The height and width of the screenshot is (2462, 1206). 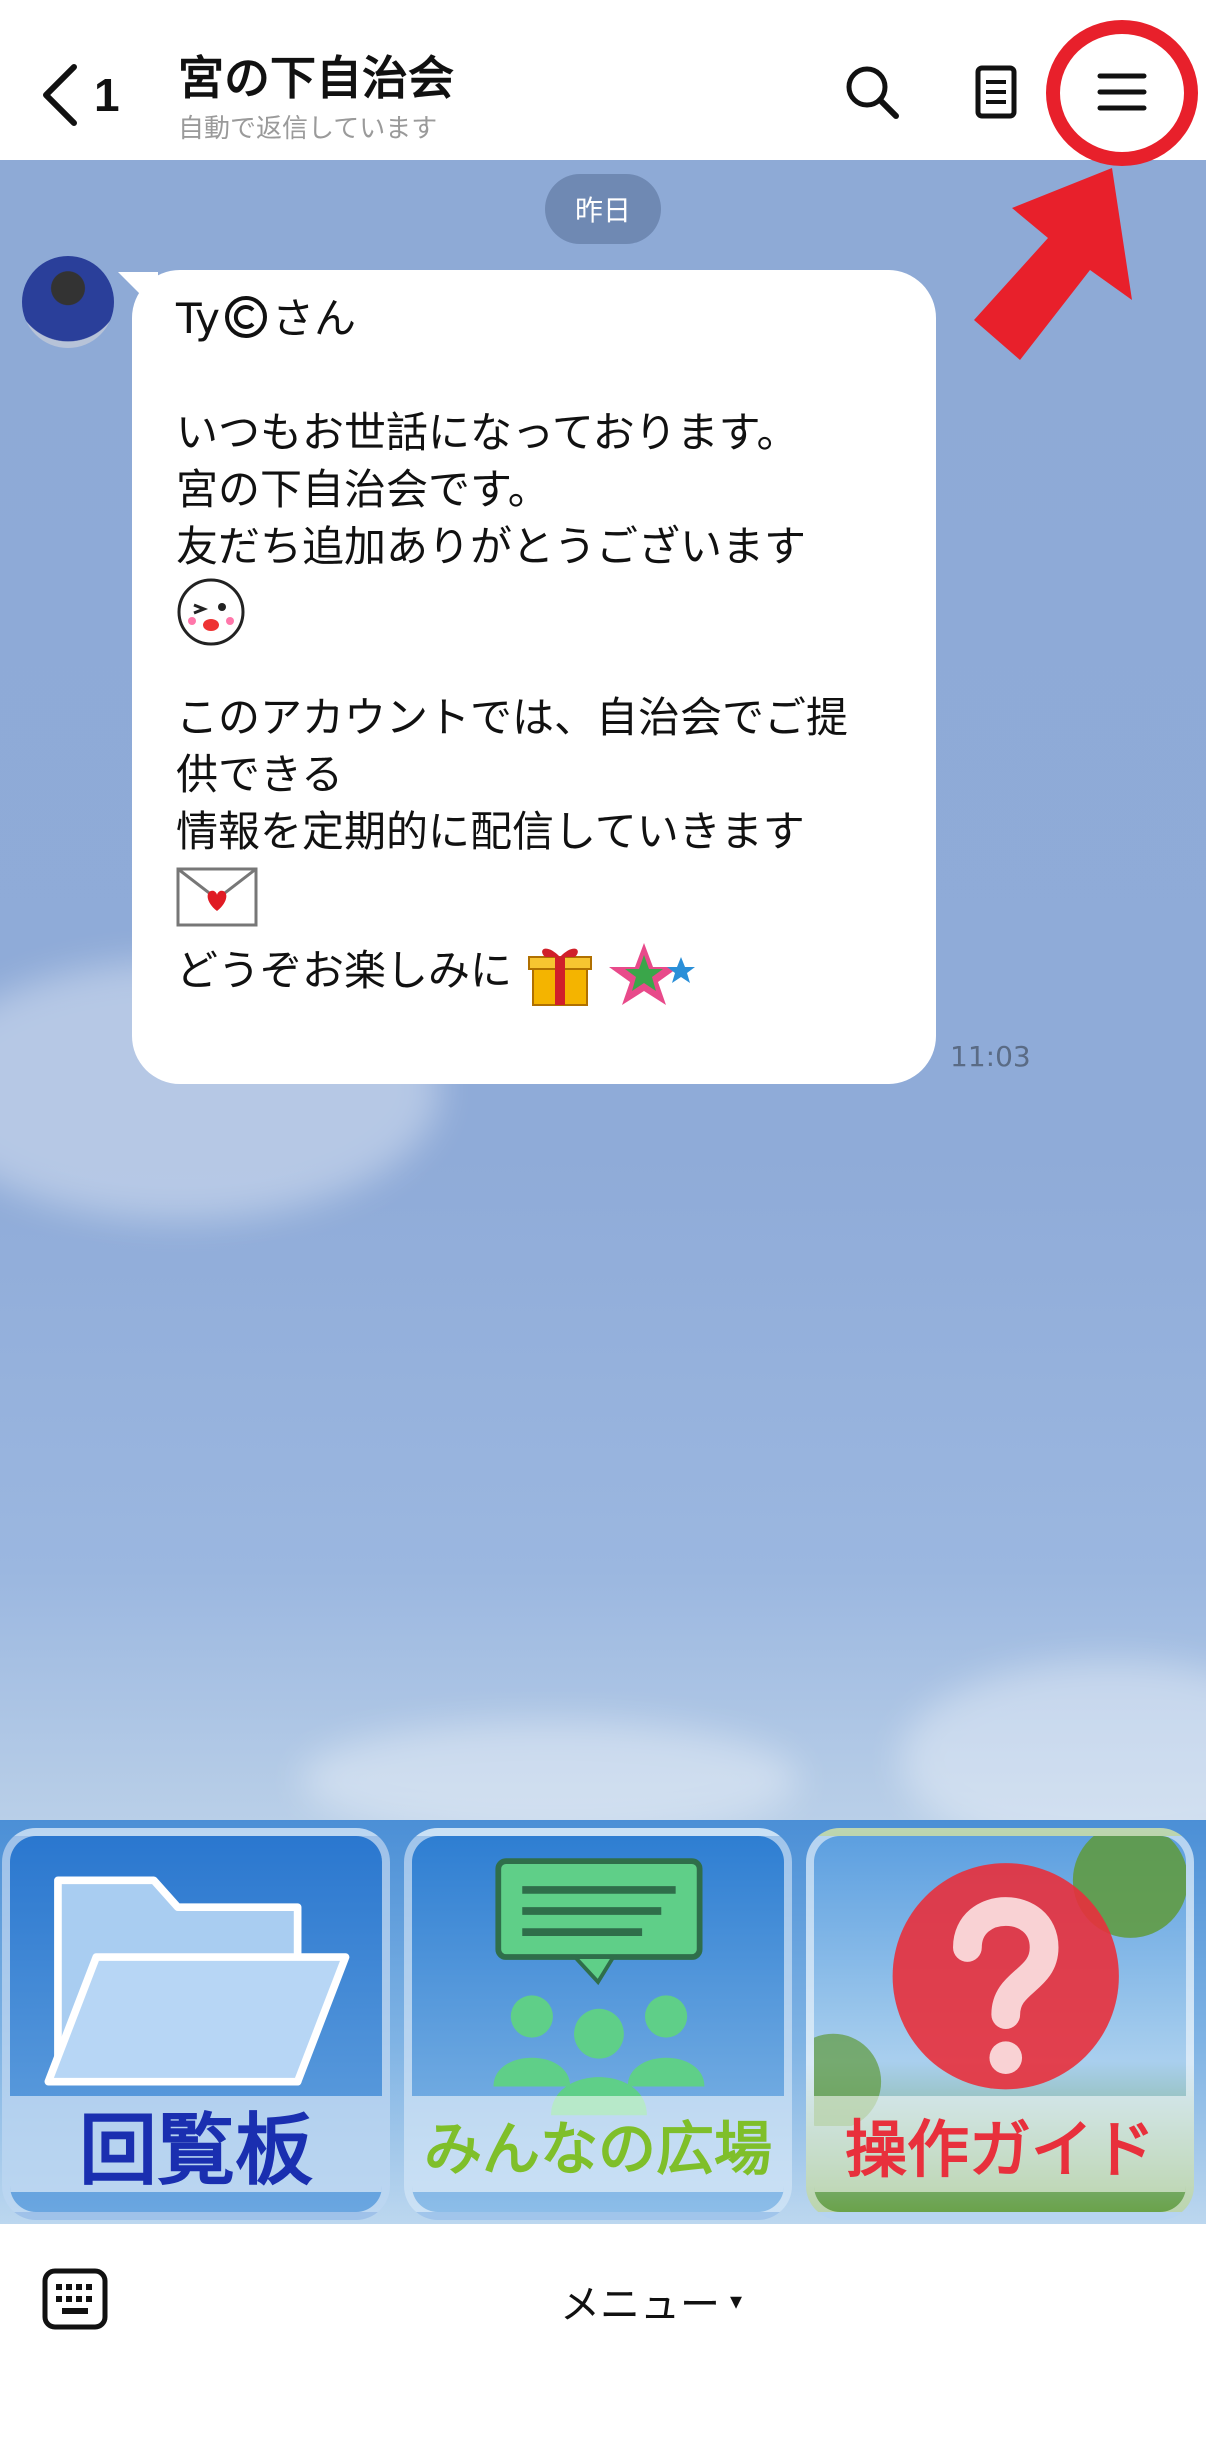 I want to click on rich-menu-operation-guide: 操作ガイド, so click(x=1000, y=2024).